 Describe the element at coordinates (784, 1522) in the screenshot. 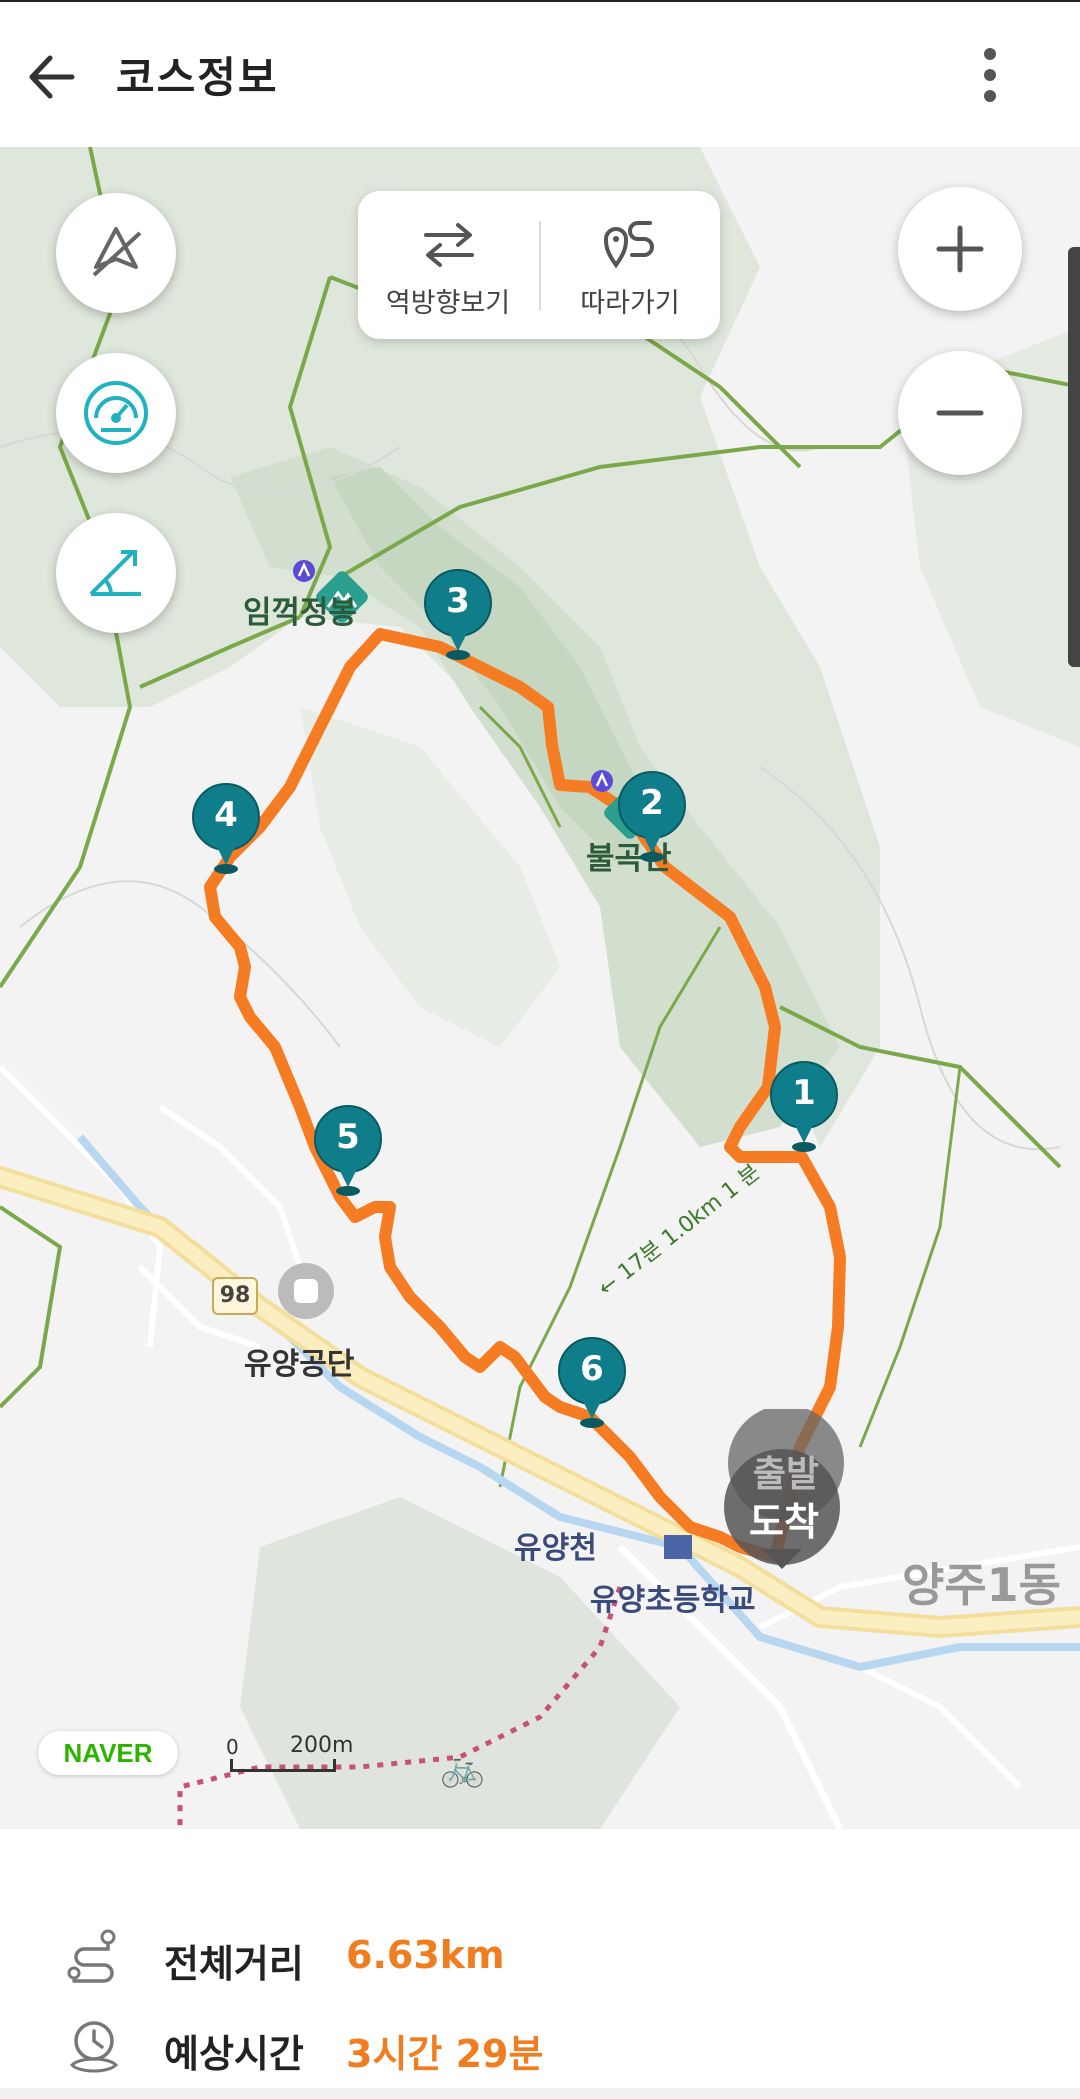

I see `end-label: 도착` at that location.